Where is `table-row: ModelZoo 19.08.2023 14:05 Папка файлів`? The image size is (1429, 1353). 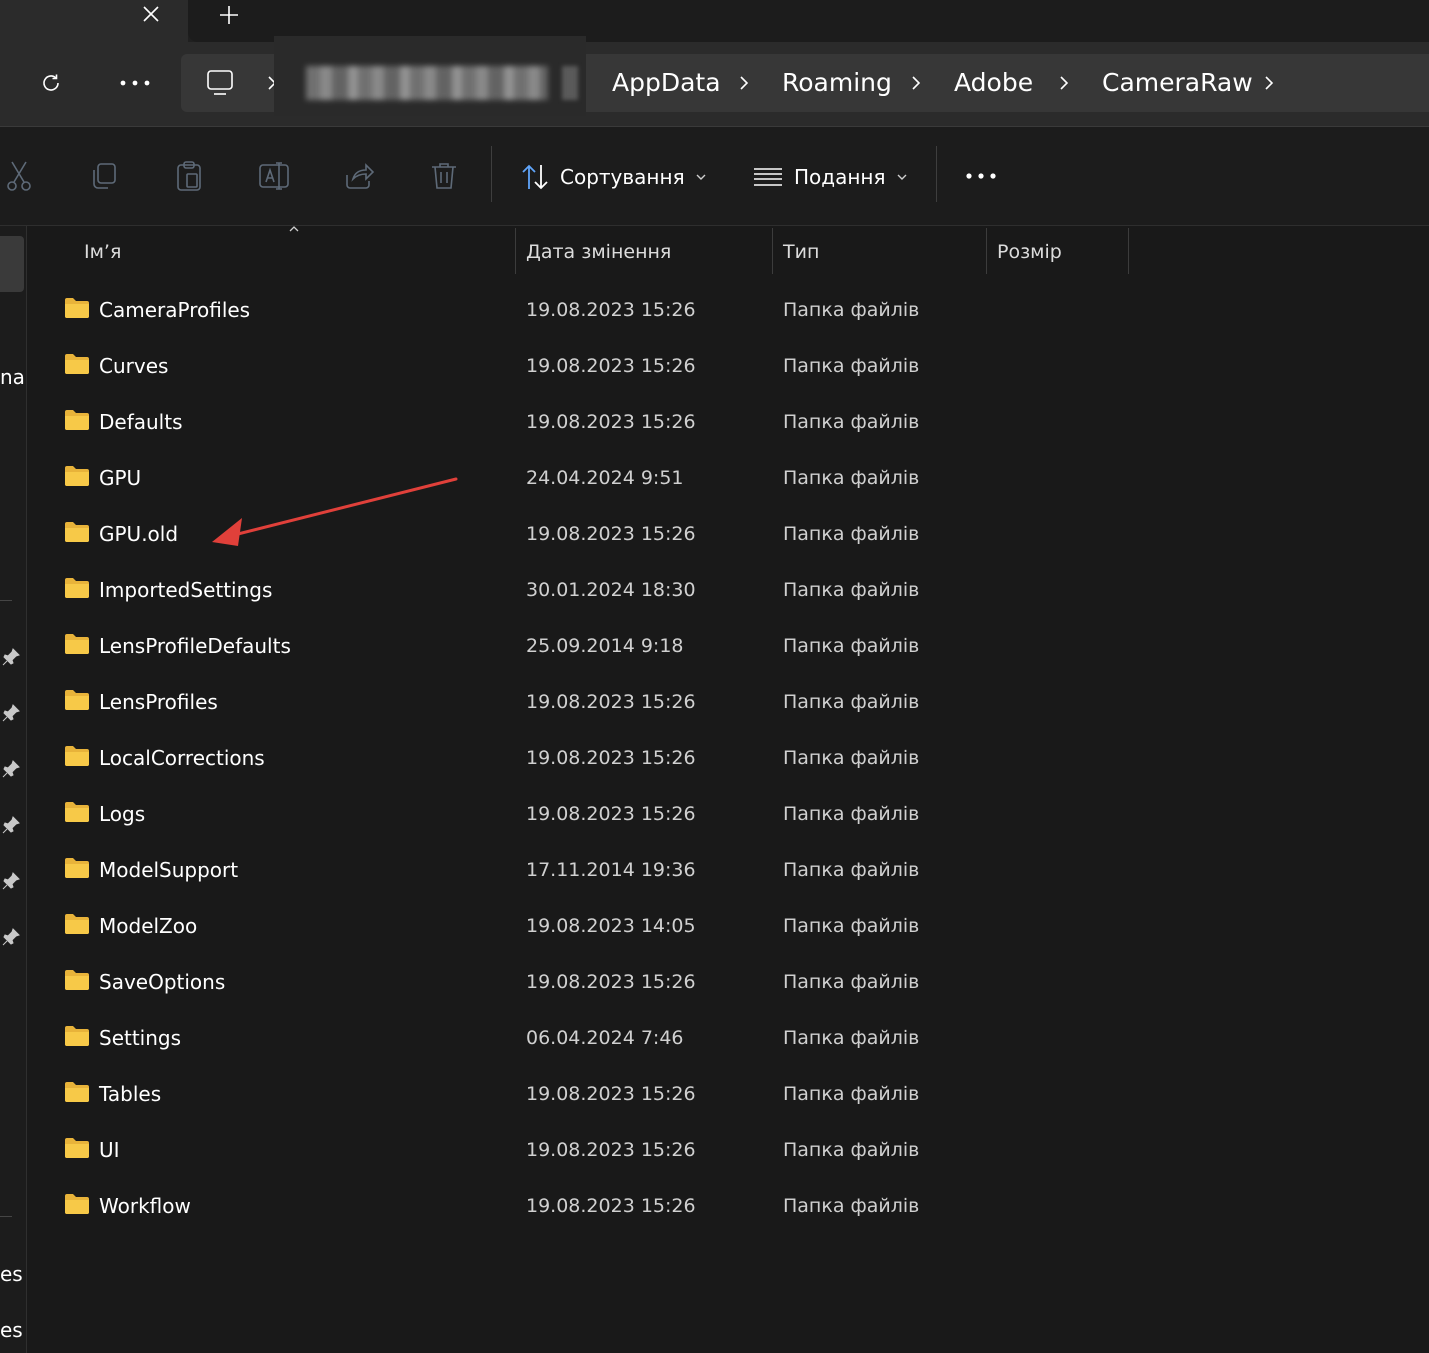
table-row: ModelZoo 19.08.2023 14:05 Папка файлів is located at coordinates (729, 926).